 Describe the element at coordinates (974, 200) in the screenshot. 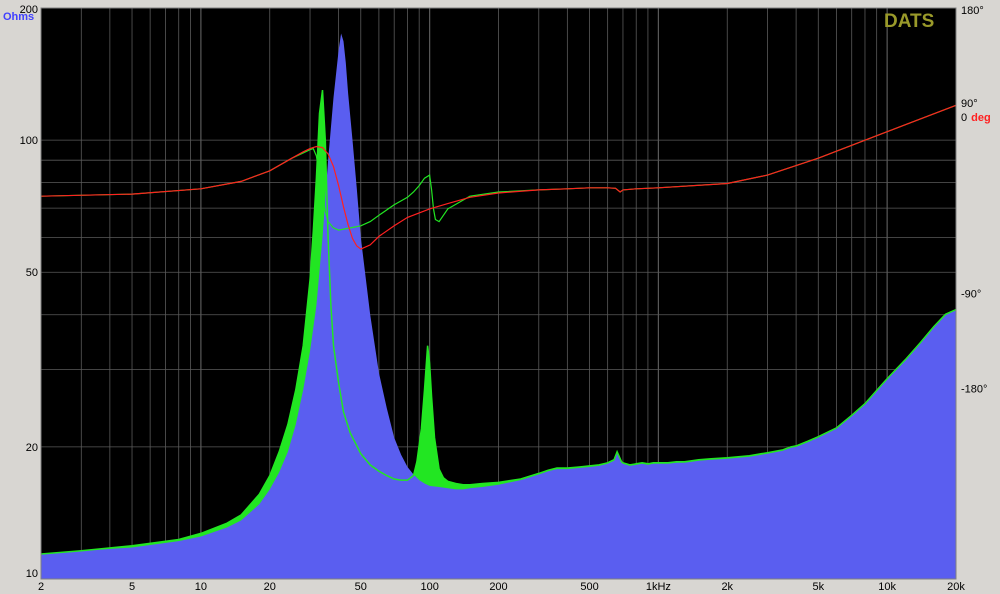

I see `y2-axis-labels: 180° 90° -90° -180°` at that location.